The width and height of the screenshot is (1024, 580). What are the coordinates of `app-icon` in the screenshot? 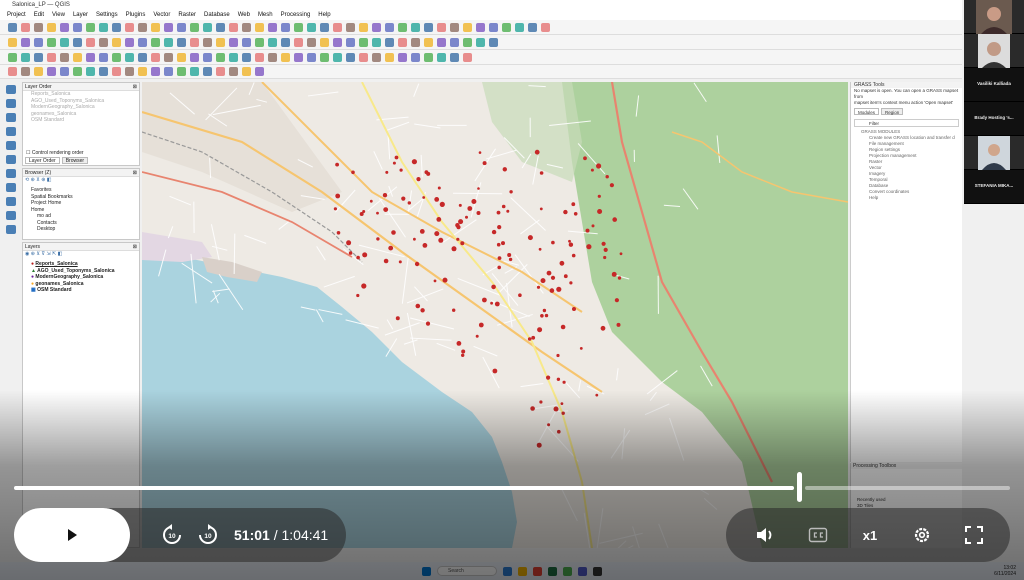 It's located at (507, 571).